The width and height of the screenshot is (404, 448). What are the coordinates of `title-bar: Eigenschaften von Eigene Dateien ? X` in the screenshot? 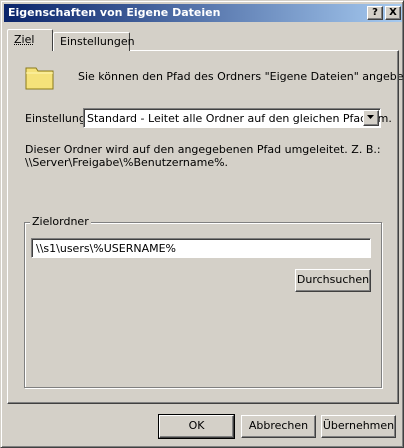 It's located at (203, 13).